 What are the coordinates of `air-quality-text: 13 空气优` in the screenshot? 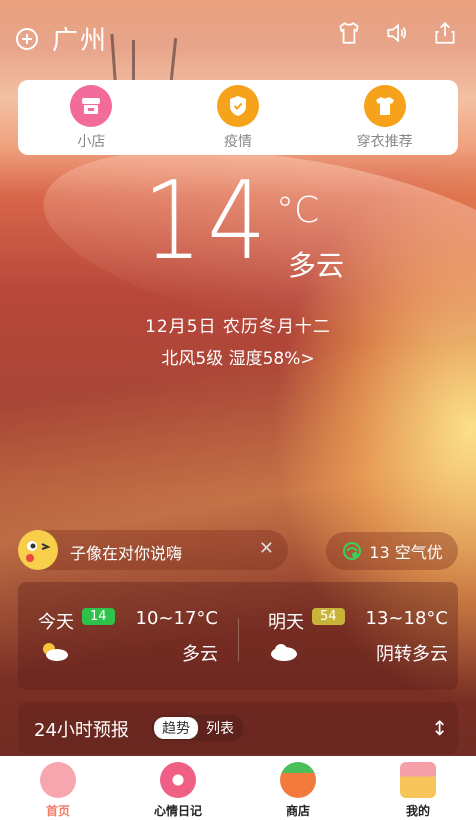 It's located at (406, 552).